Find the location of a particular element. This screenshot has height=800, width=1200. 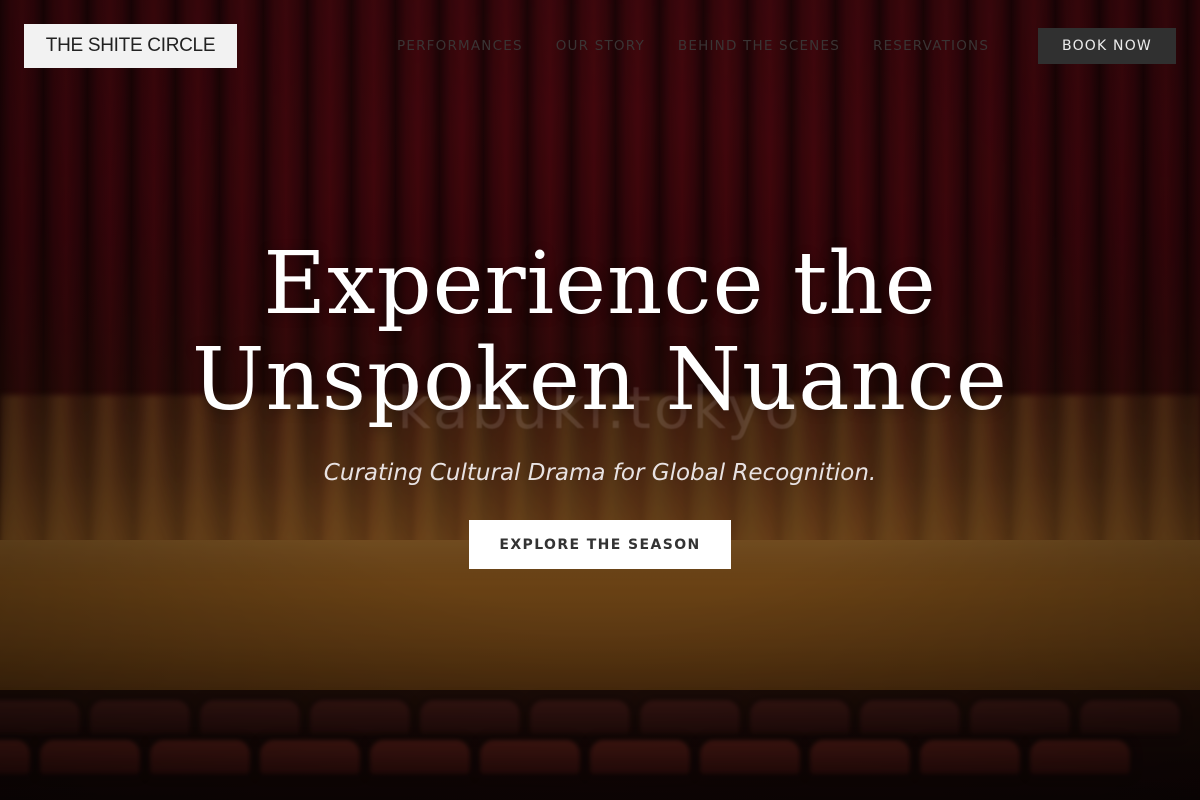

nav-item-performances: PERFORMANCES is located at coordinates (460, 46).